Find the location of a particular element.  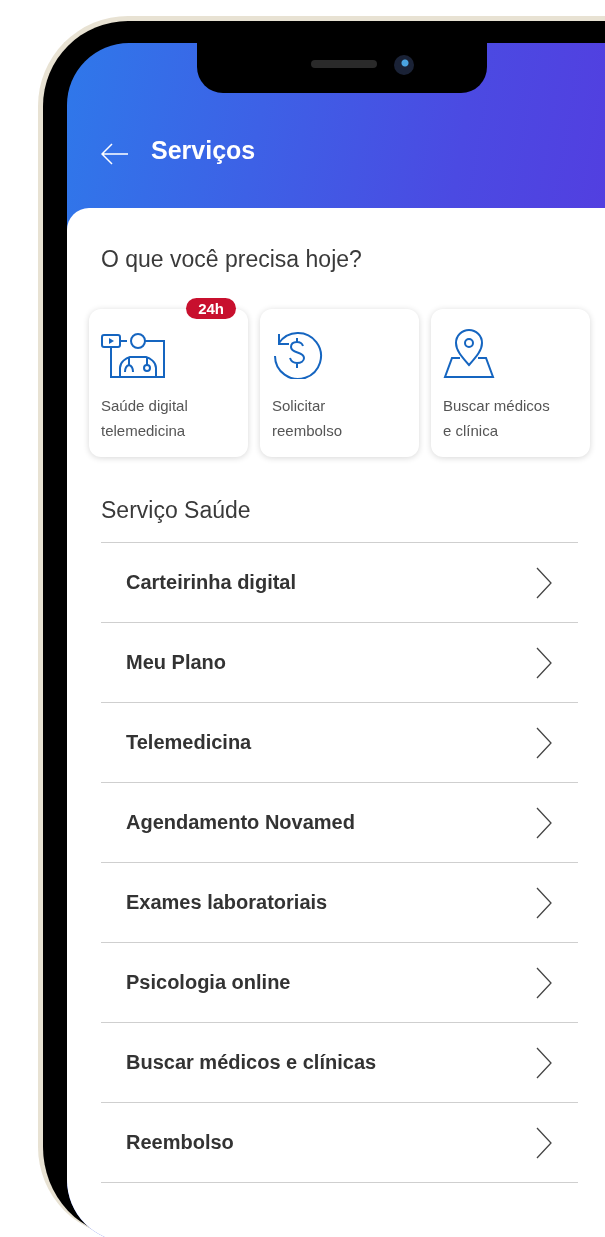

availability-badge: 24h is located at coordinates (211, 308).